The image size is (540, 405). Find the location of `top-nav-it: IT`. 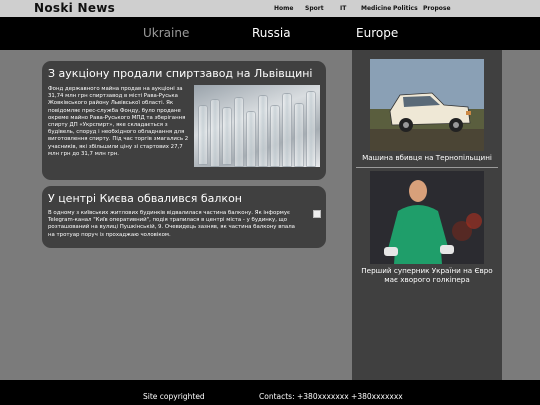

top-nav-it: IT is located at coordinates (343, 8).